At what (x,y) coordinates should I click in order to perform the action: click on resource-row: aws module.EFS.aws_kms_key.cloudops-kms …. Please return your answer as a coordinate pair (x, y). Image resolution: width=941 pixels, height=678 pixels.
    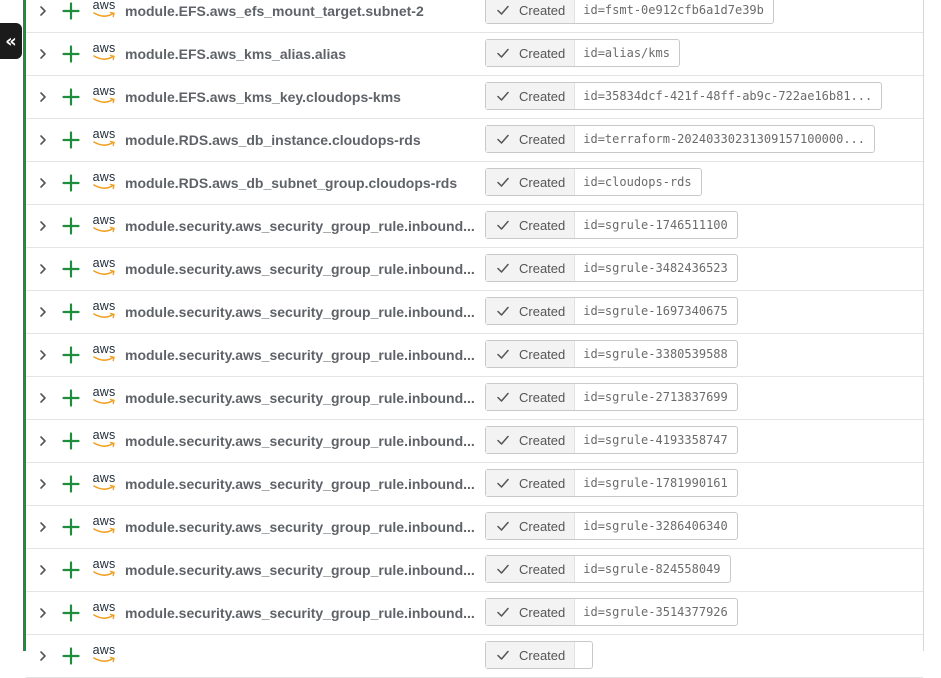
    Looking at the image, I should click on (474, 97).